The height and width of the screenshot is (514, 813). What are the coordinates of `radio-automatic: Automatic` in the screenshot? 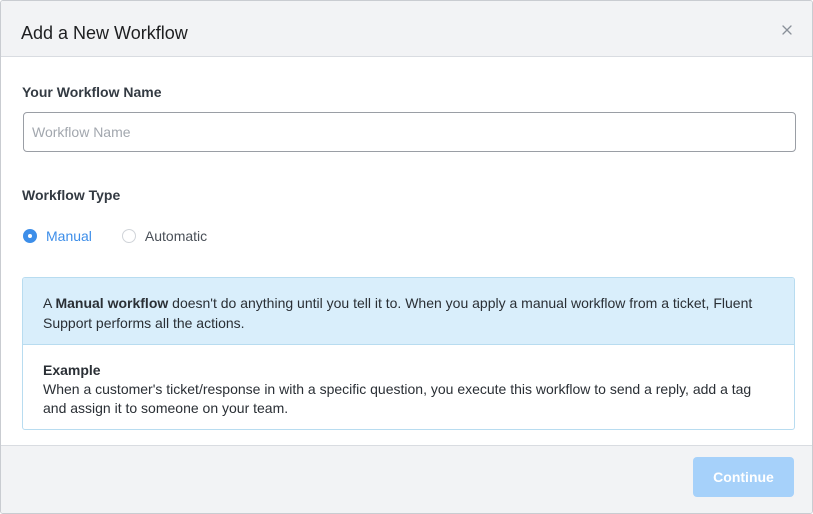 It's located at (164, 236).